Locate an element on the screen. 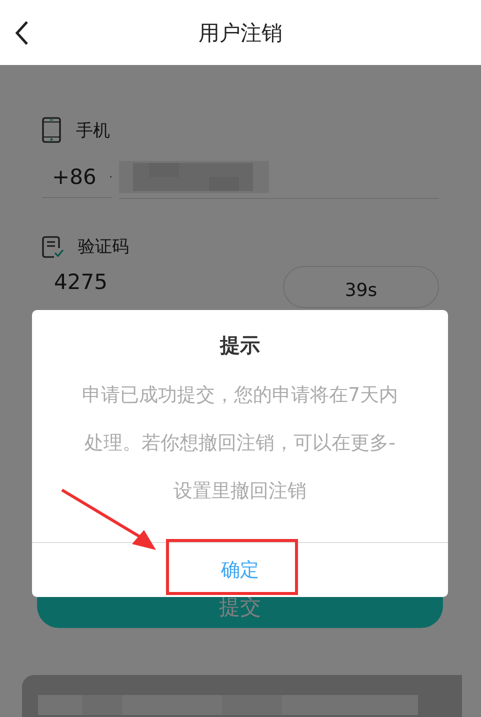  form-check-icon is located at coordinates (53, 247).